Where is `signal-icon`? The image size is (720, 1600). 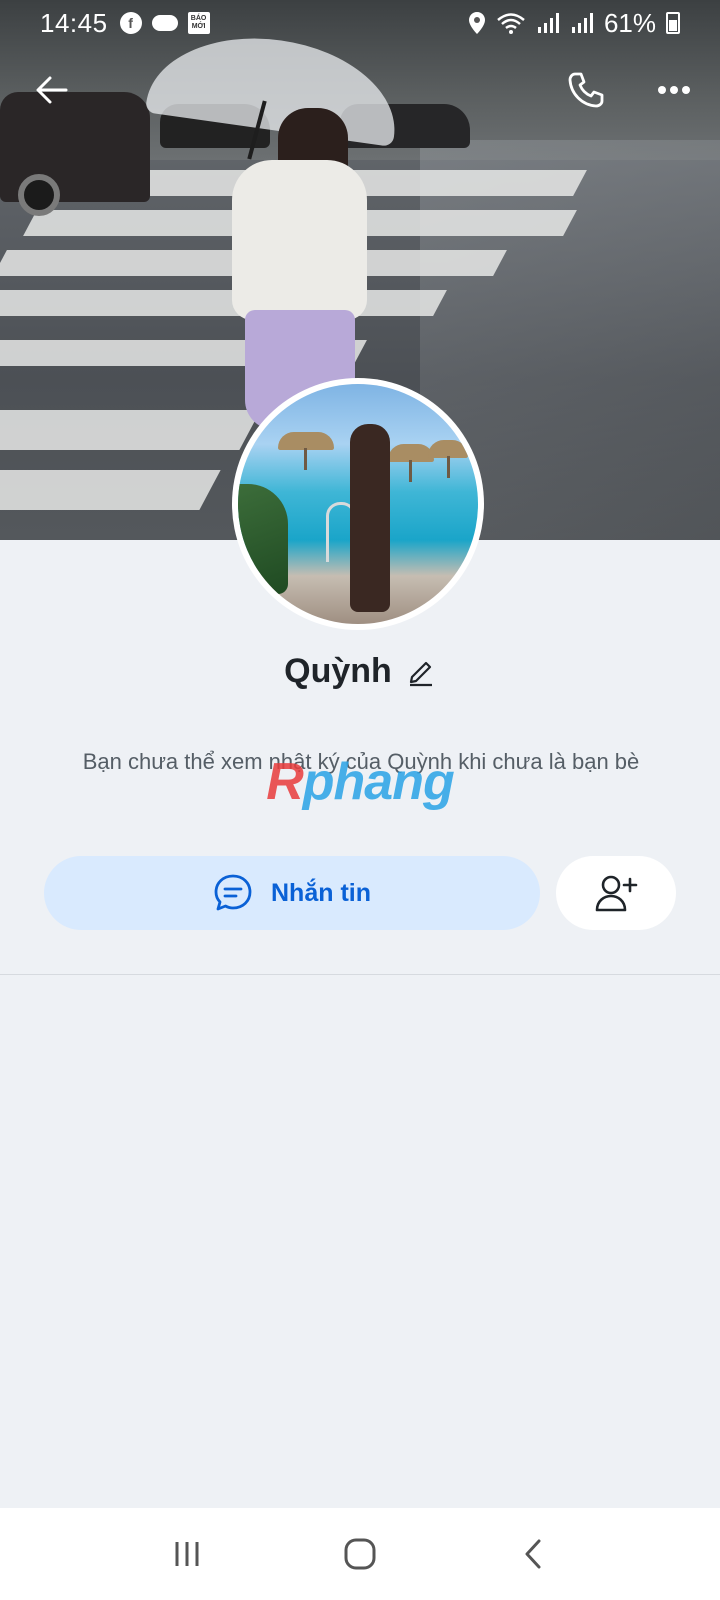
signal-icon is located at coordinates (548, 23).